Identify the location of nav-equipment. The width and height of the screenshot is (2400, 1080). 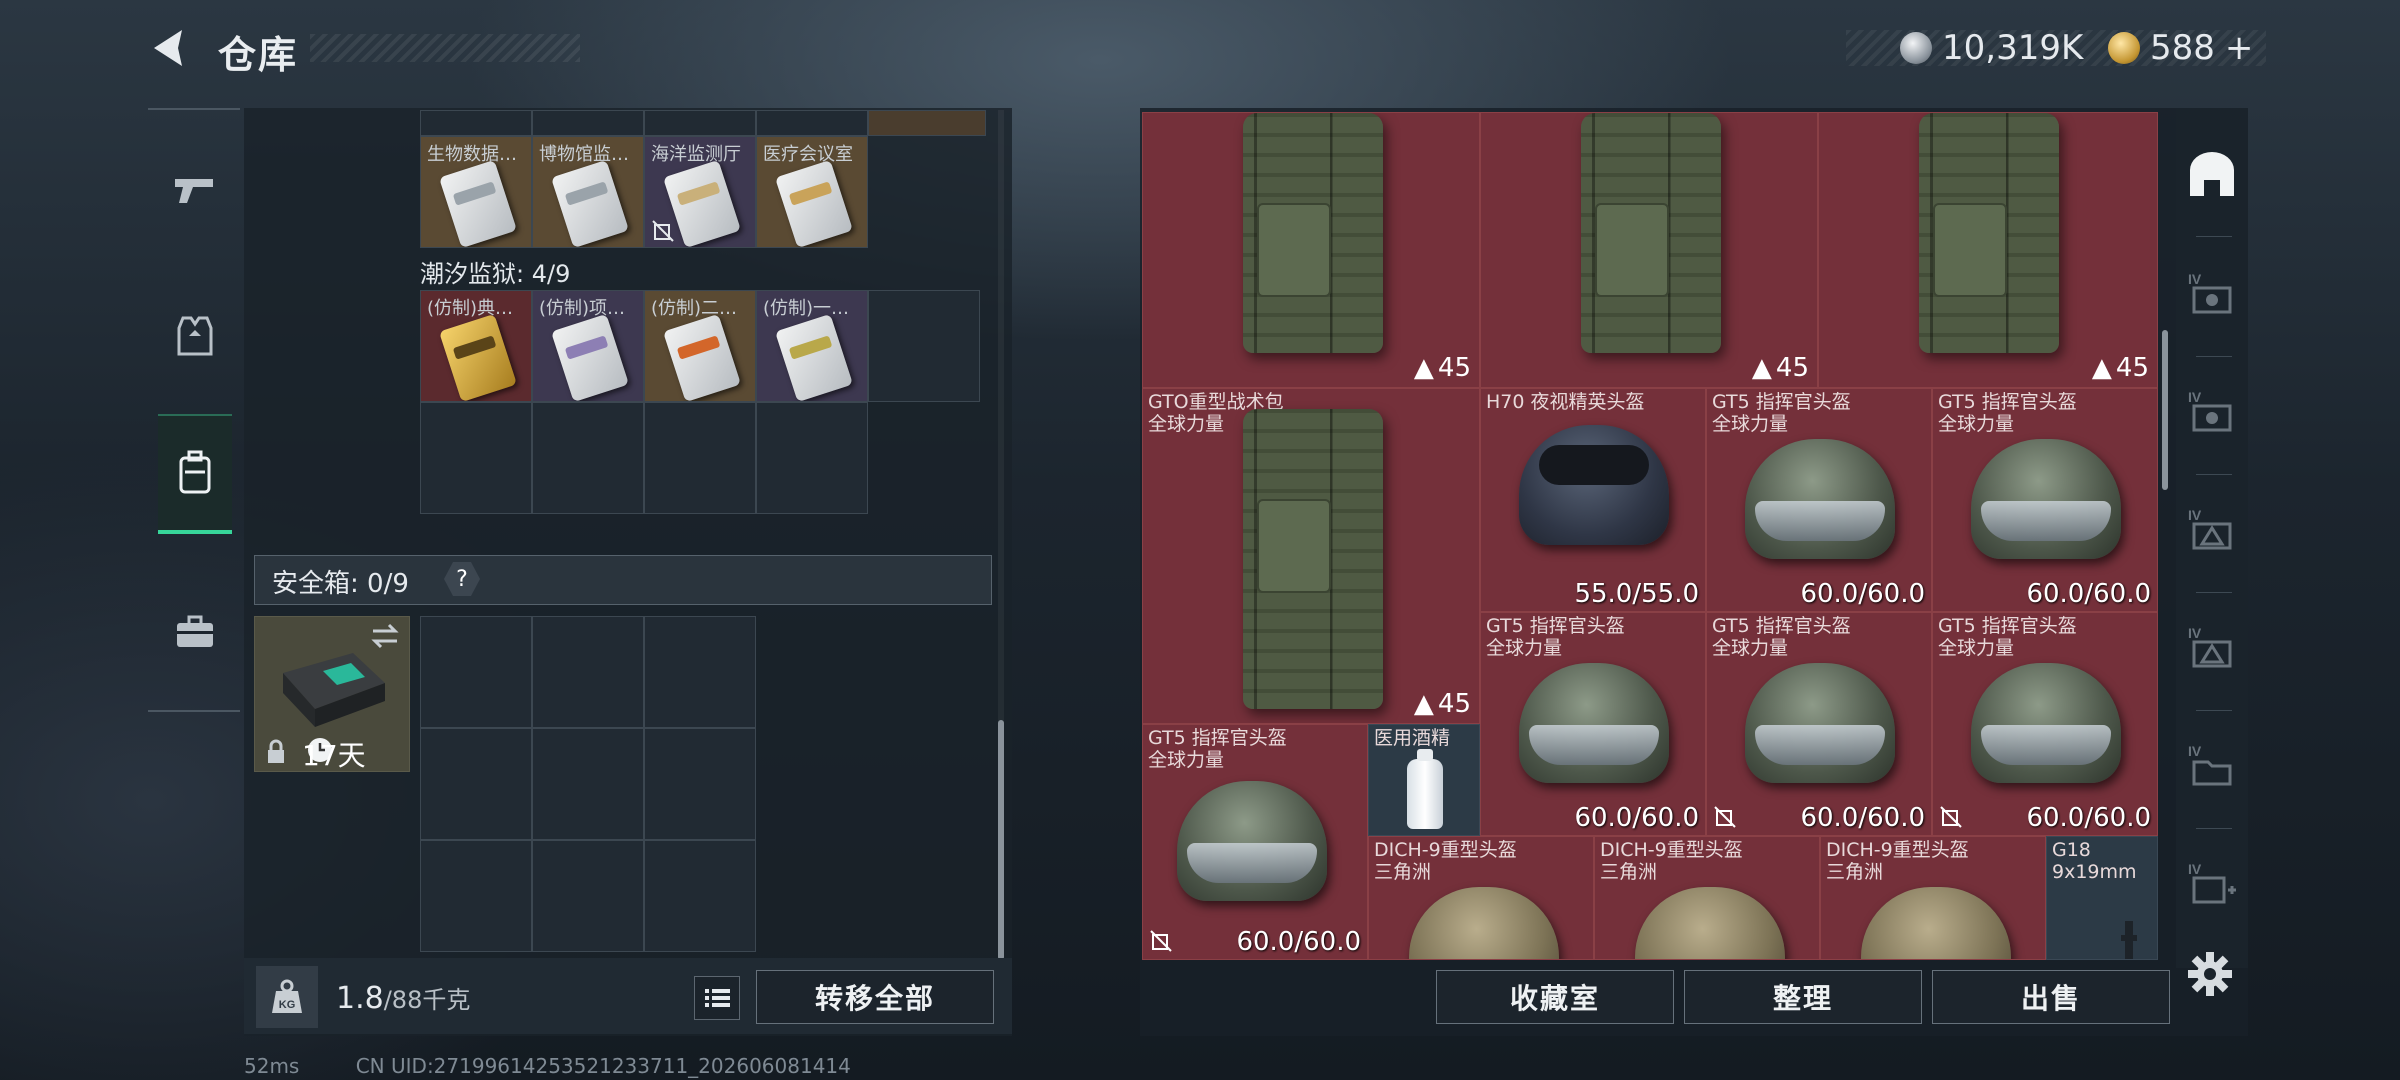
(195, 336).